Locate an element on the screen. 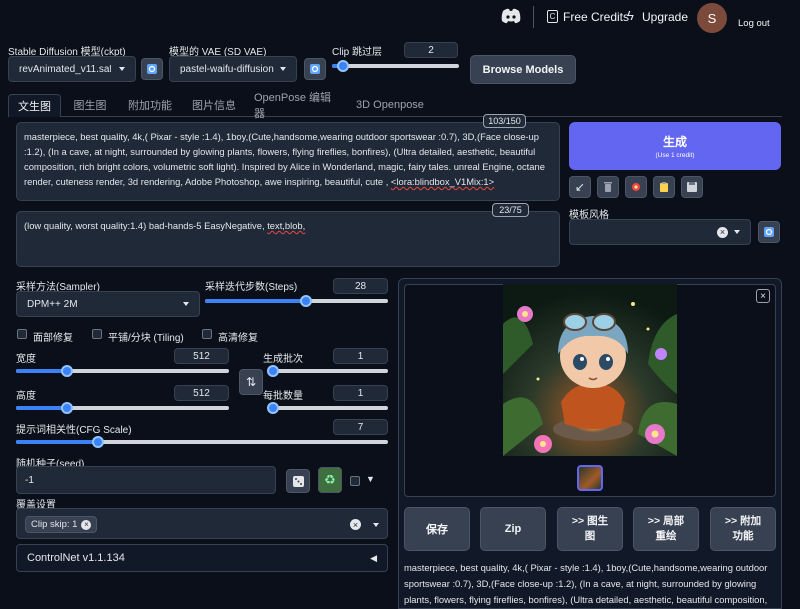  gallery-thumbnail is located at coordinates (590, 478).